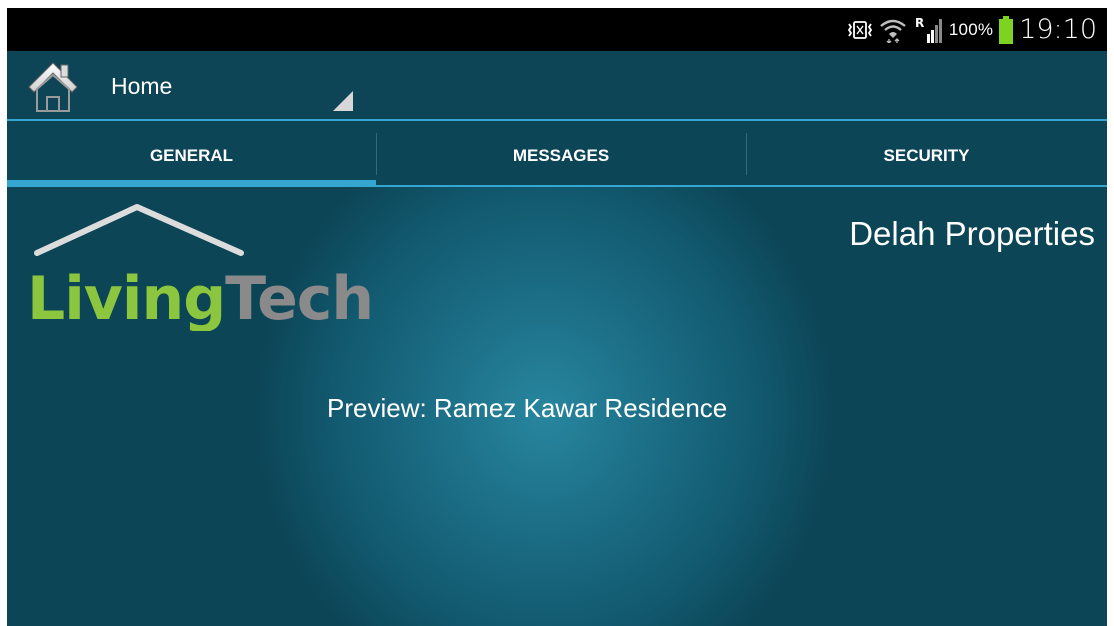  What do you see at coordinates (557, 29) in the screenshot?
I see `status-bar: R 100% 19:10` at bounding box center [557, 29].